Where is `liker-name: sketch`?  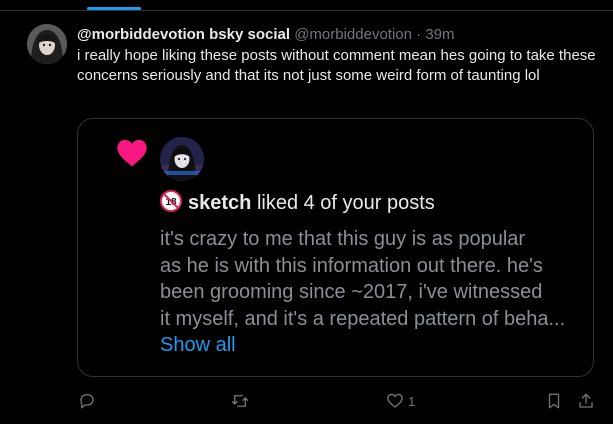 liker-name: sketch is located at coordinates (220, 203).